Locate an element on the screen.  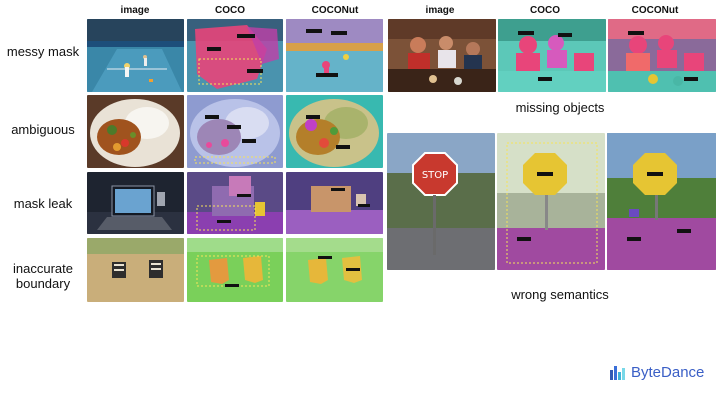
brand-name: ByteDance is located at coordinates (668, 372).